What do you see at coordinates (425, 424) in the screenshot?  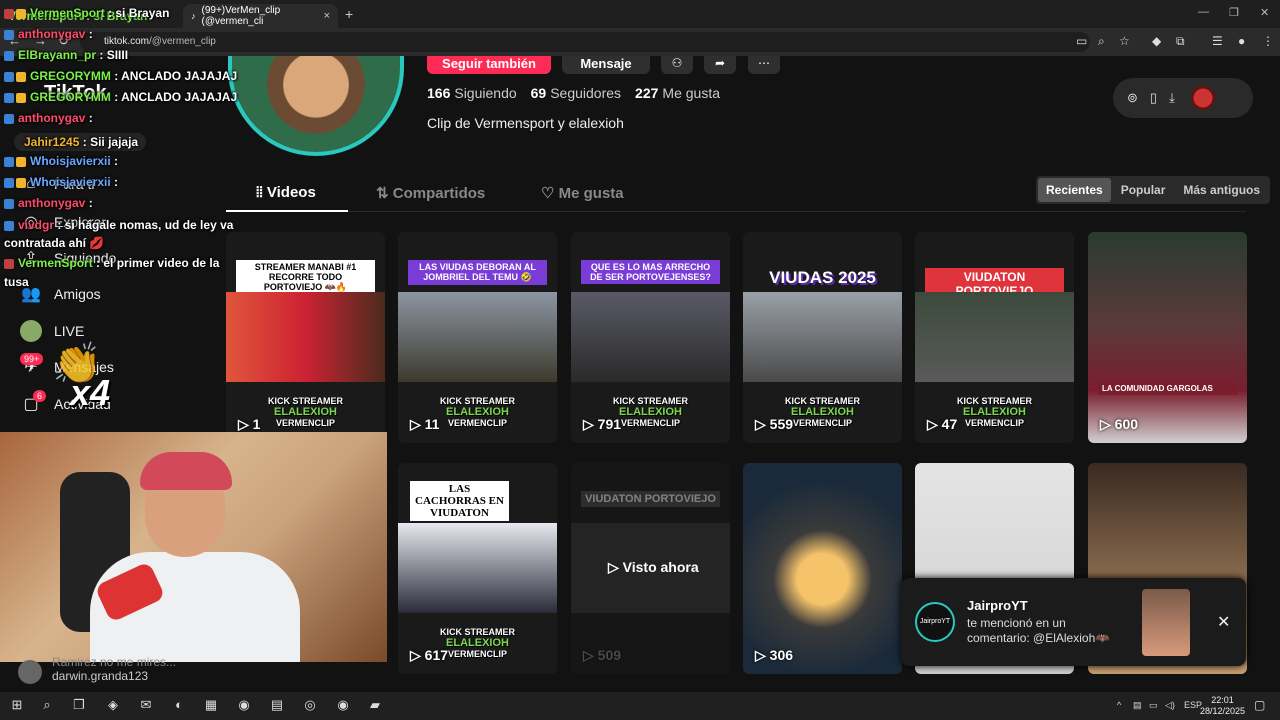 I see `video-views: ▷ 11` at bounding box center [425, 424].